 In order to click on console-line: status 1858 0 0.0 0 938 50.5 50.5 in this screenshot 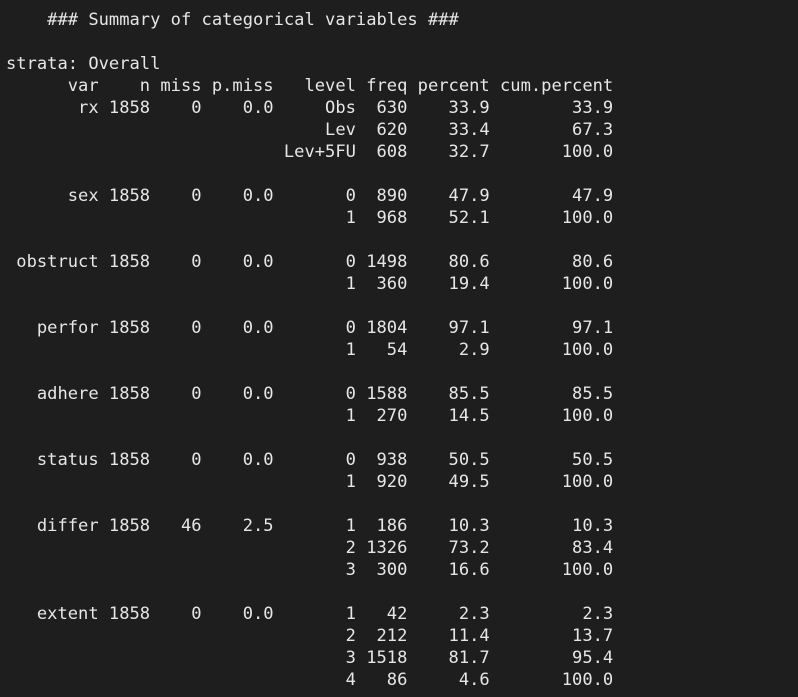, I will do `click(310, 460)`.